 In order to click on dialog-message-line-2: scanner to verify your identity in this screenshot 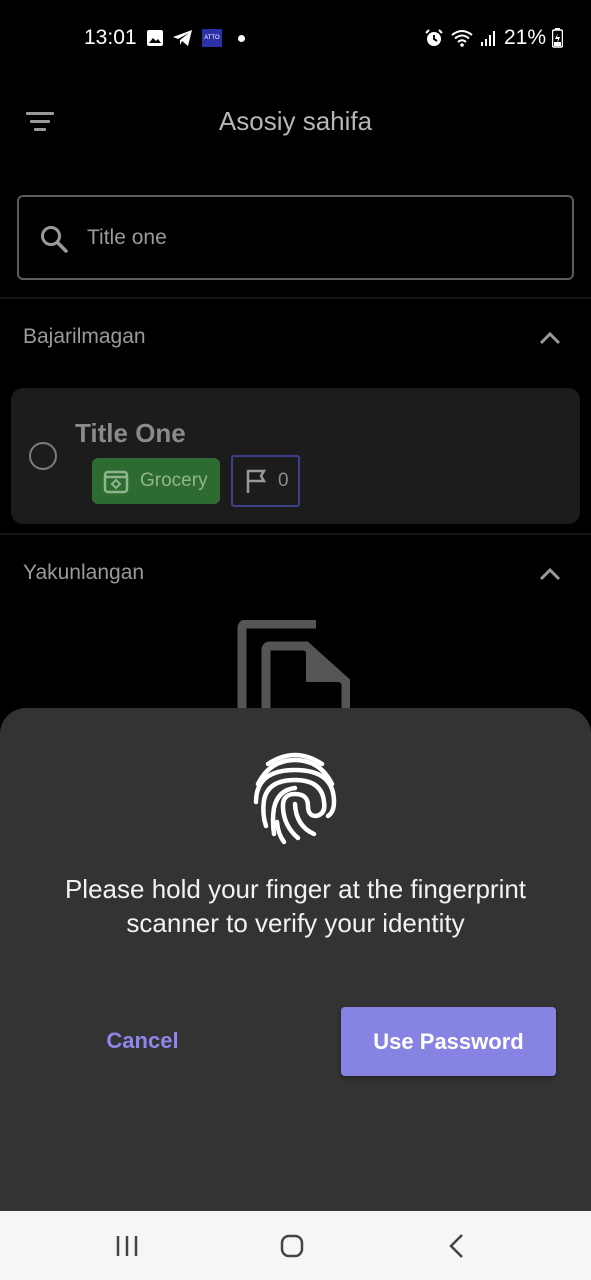, I will do `click(295, 923)`.